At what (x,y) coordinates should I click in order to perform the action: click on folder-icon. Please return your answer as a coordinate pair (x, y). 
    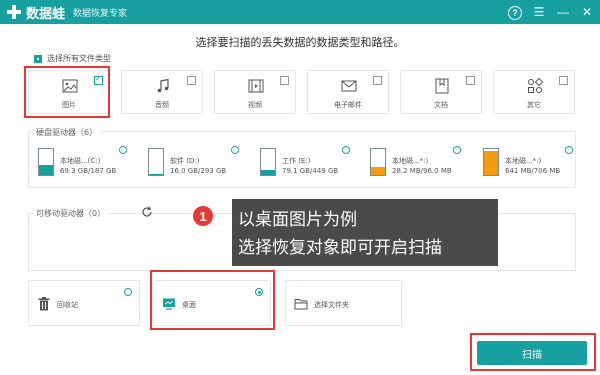
    Looking at the image, I should click on (301, 304).